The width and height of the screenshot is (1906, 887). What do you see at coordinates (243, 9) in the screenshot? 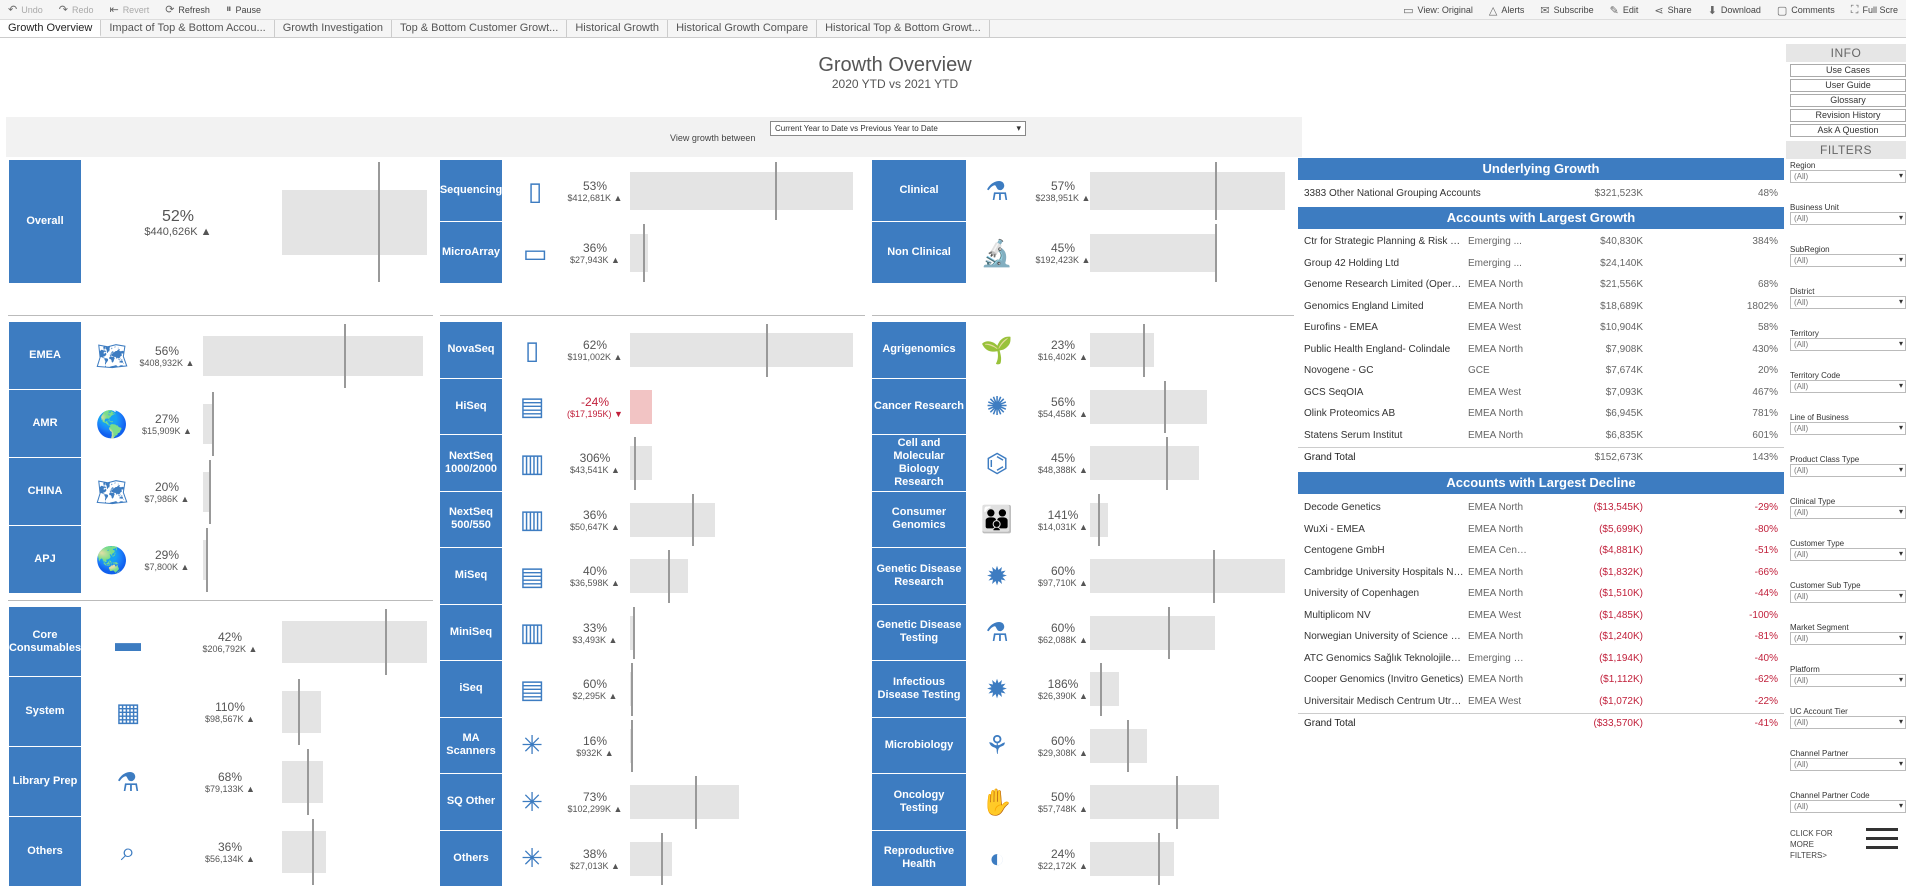
I see `pause-button: ⏸Pause` at bounding box center [243, 9].